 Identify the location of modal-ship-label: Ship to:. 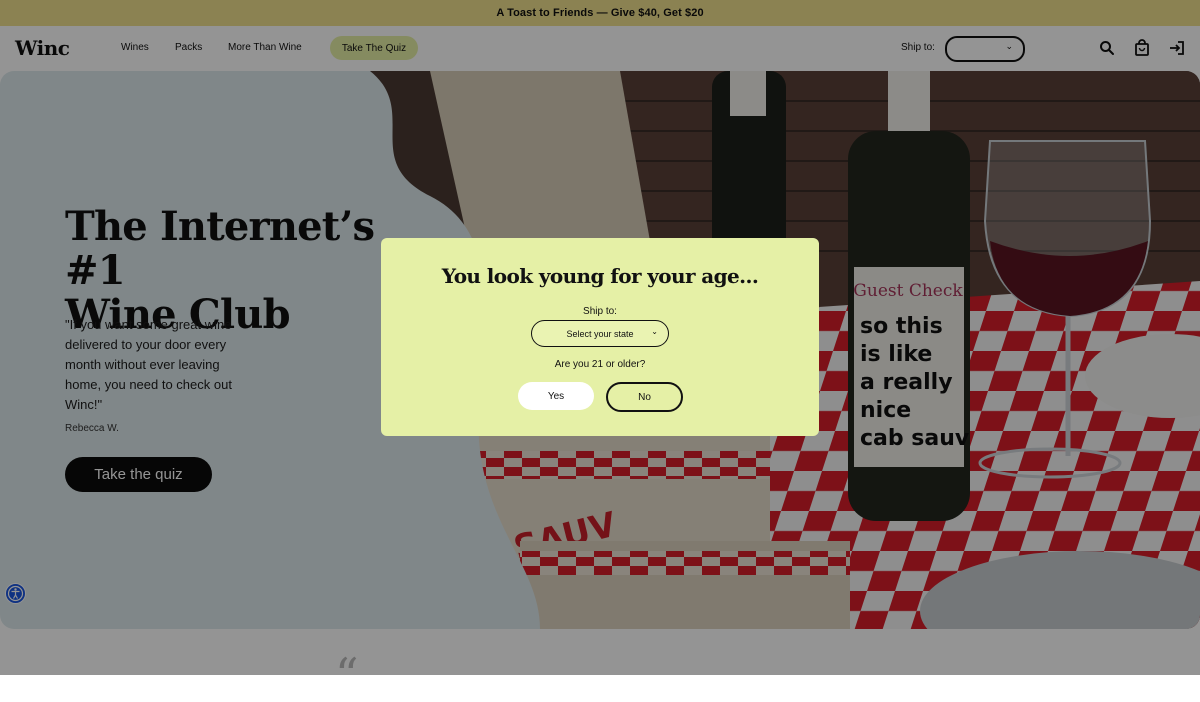
(600, 311).